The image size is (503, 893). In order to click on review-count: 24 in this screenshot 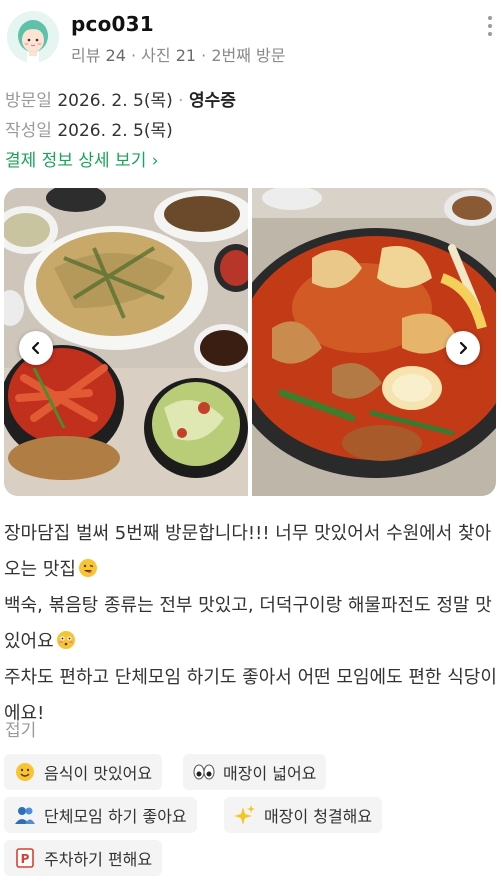, I will do `click(115, 55)`.